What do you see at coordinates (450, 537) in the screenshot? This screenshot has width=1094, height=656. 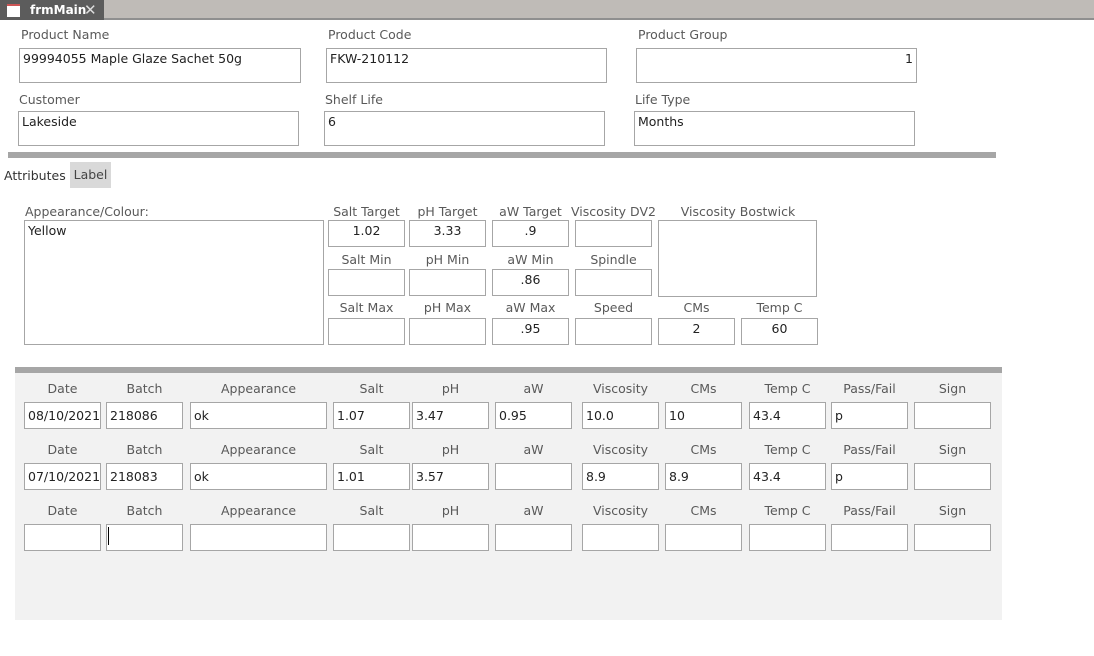 I see `result-ph-field` at bounding box center [450, 537].